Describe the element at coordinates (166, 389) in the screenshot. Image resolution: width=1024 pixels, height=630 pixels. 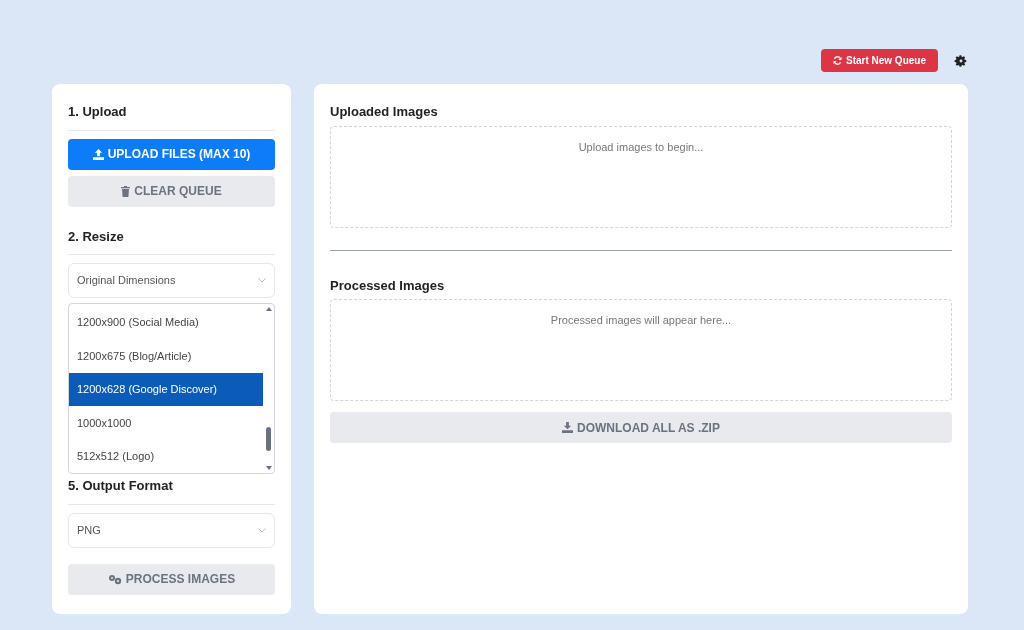
I see `dropdown-option: 1200x628 (Google Discover)` at that location.